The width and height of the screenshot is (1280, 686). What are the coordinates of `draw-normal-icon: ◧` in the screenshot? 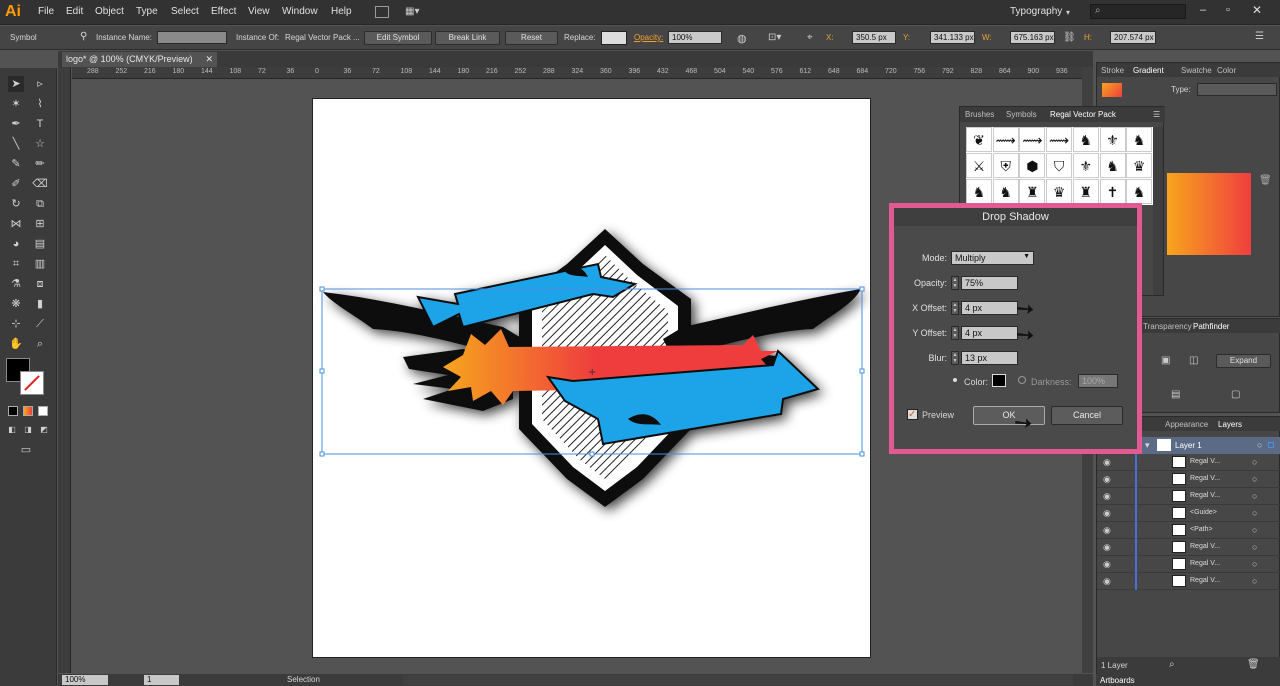 It's located at (12, 430).